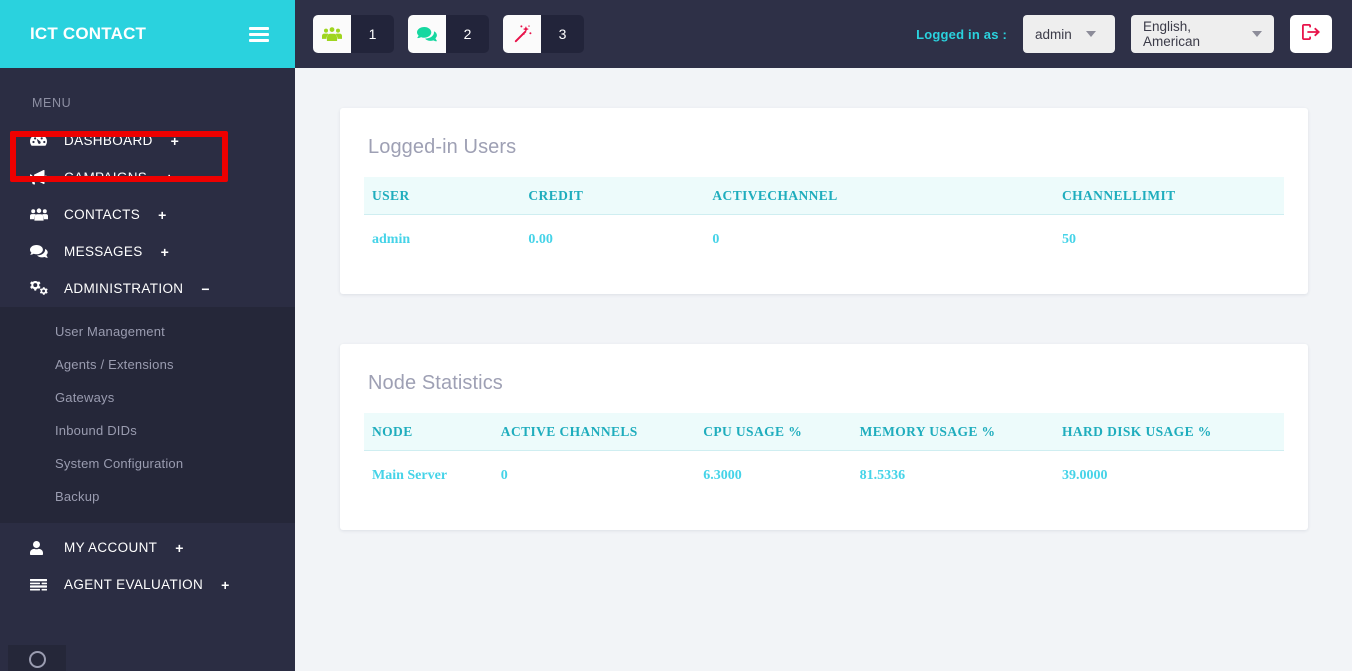 Image resolution: width=1352 pixels, height=671 pixels. Describe the element at coordinates (147, 331) in the screenshot. I see `submenu-item-user-management: User Management` at that location.